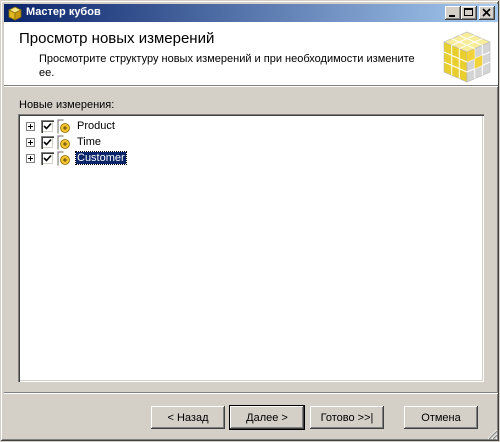 The image size is (500, 442). I want to click on close-button, so click(487, 13).